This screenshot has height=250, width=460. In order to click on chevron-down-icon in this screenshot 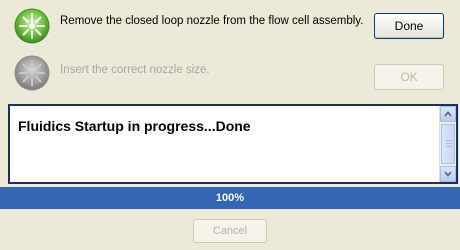, I will do `click(448, 174)`.